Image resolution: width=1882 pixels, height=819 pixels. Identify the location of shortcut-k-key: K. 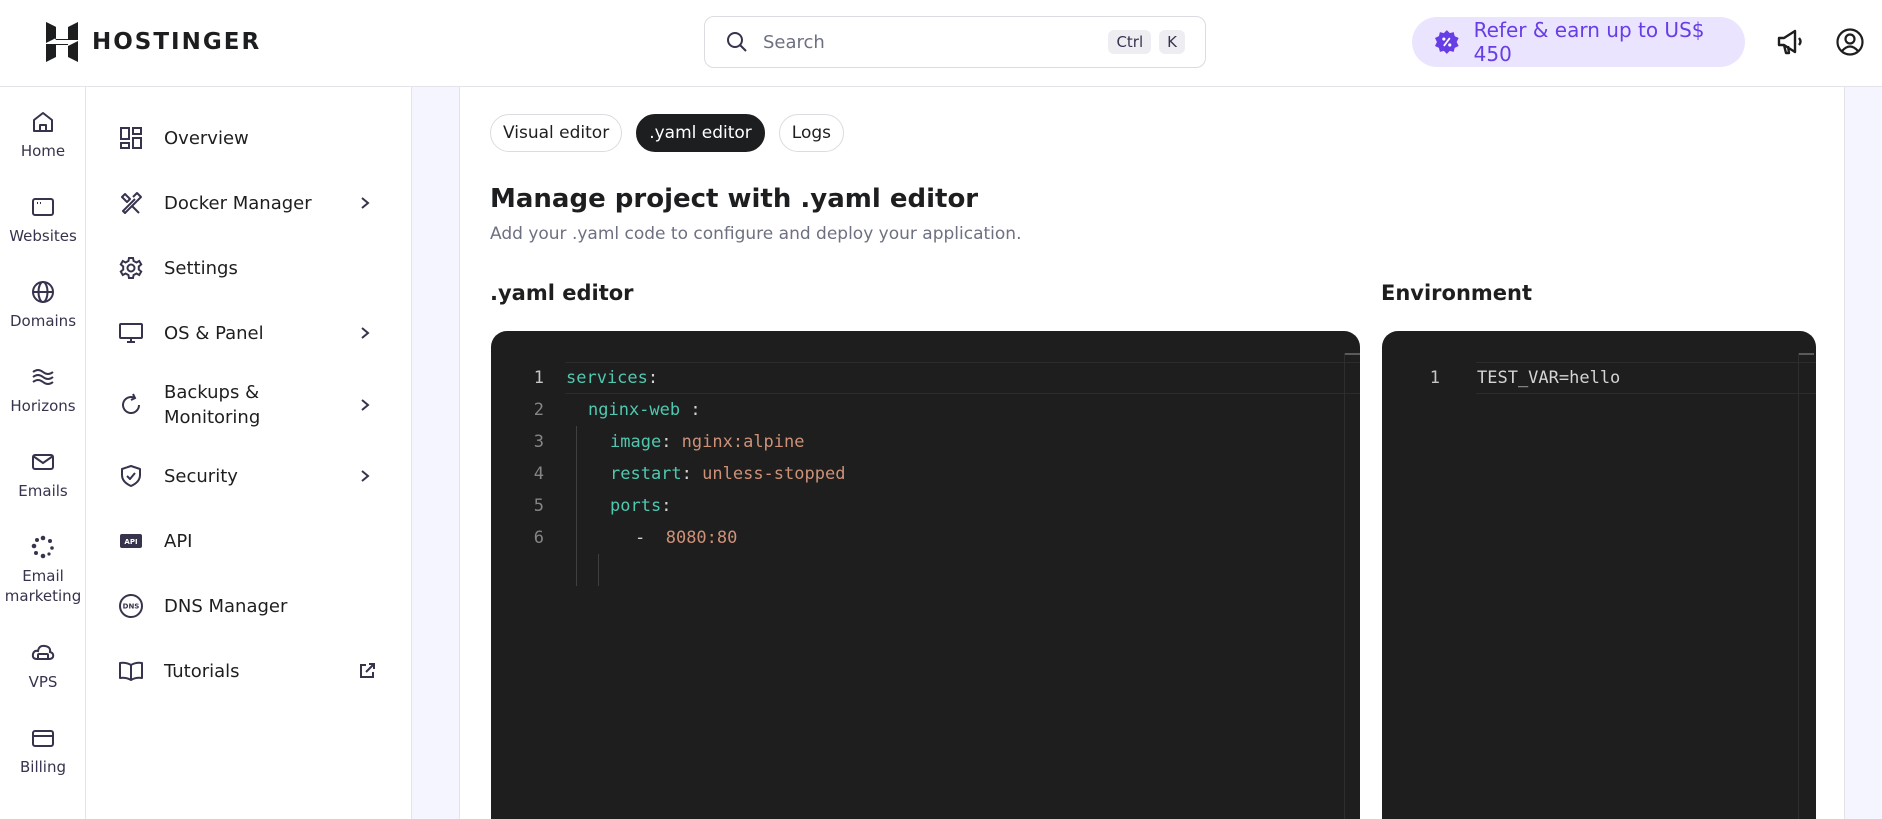
(1172, 42).